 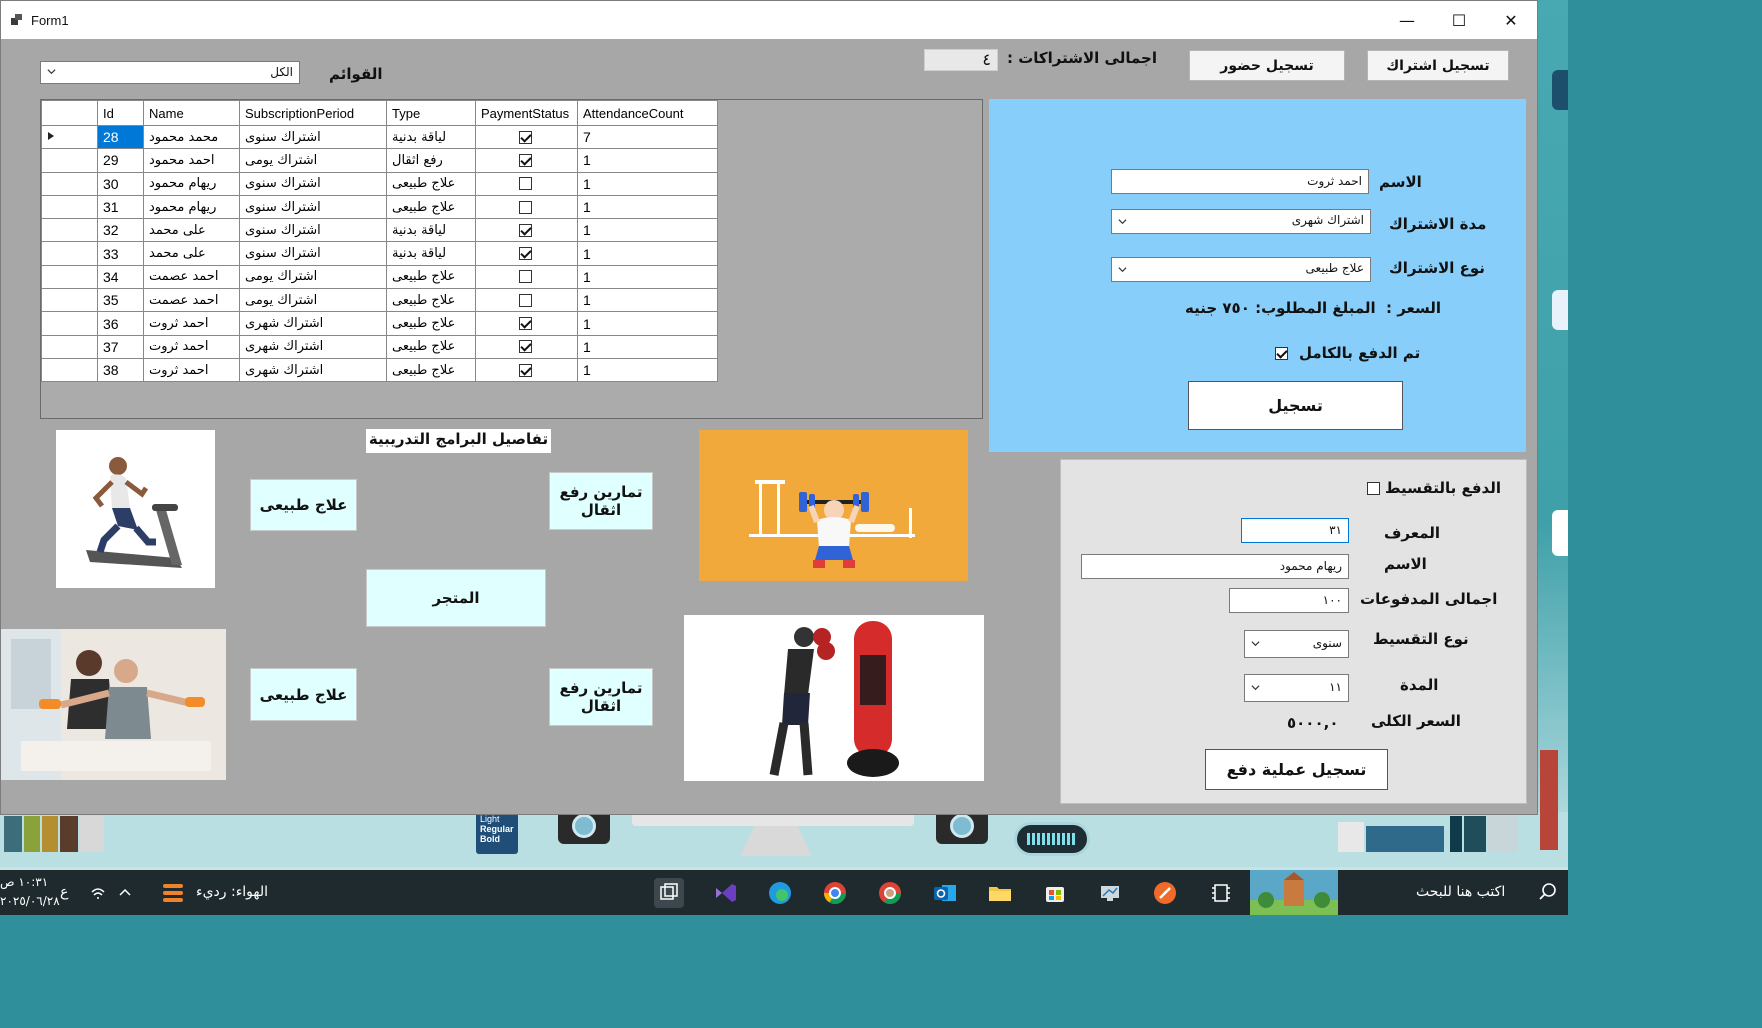 What do you see at coordinates (191, 160) in the screenshot?
I see `cell-name: احمد محمود` at bounding box center [191, 160].